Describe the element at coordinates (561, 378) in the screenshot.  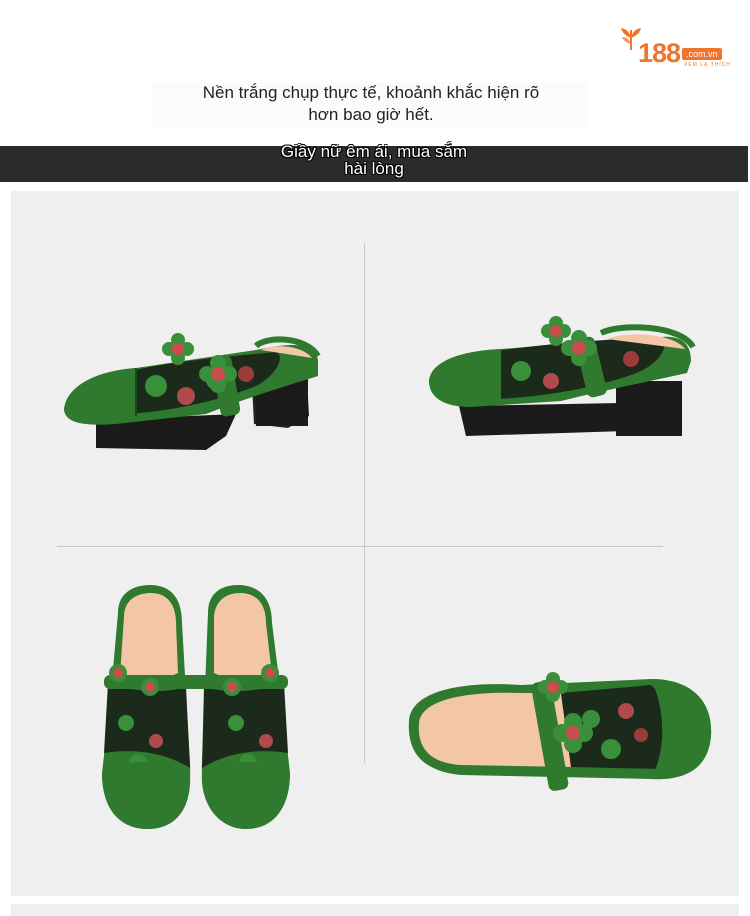
I see `shoe-side-view-right` at that location.